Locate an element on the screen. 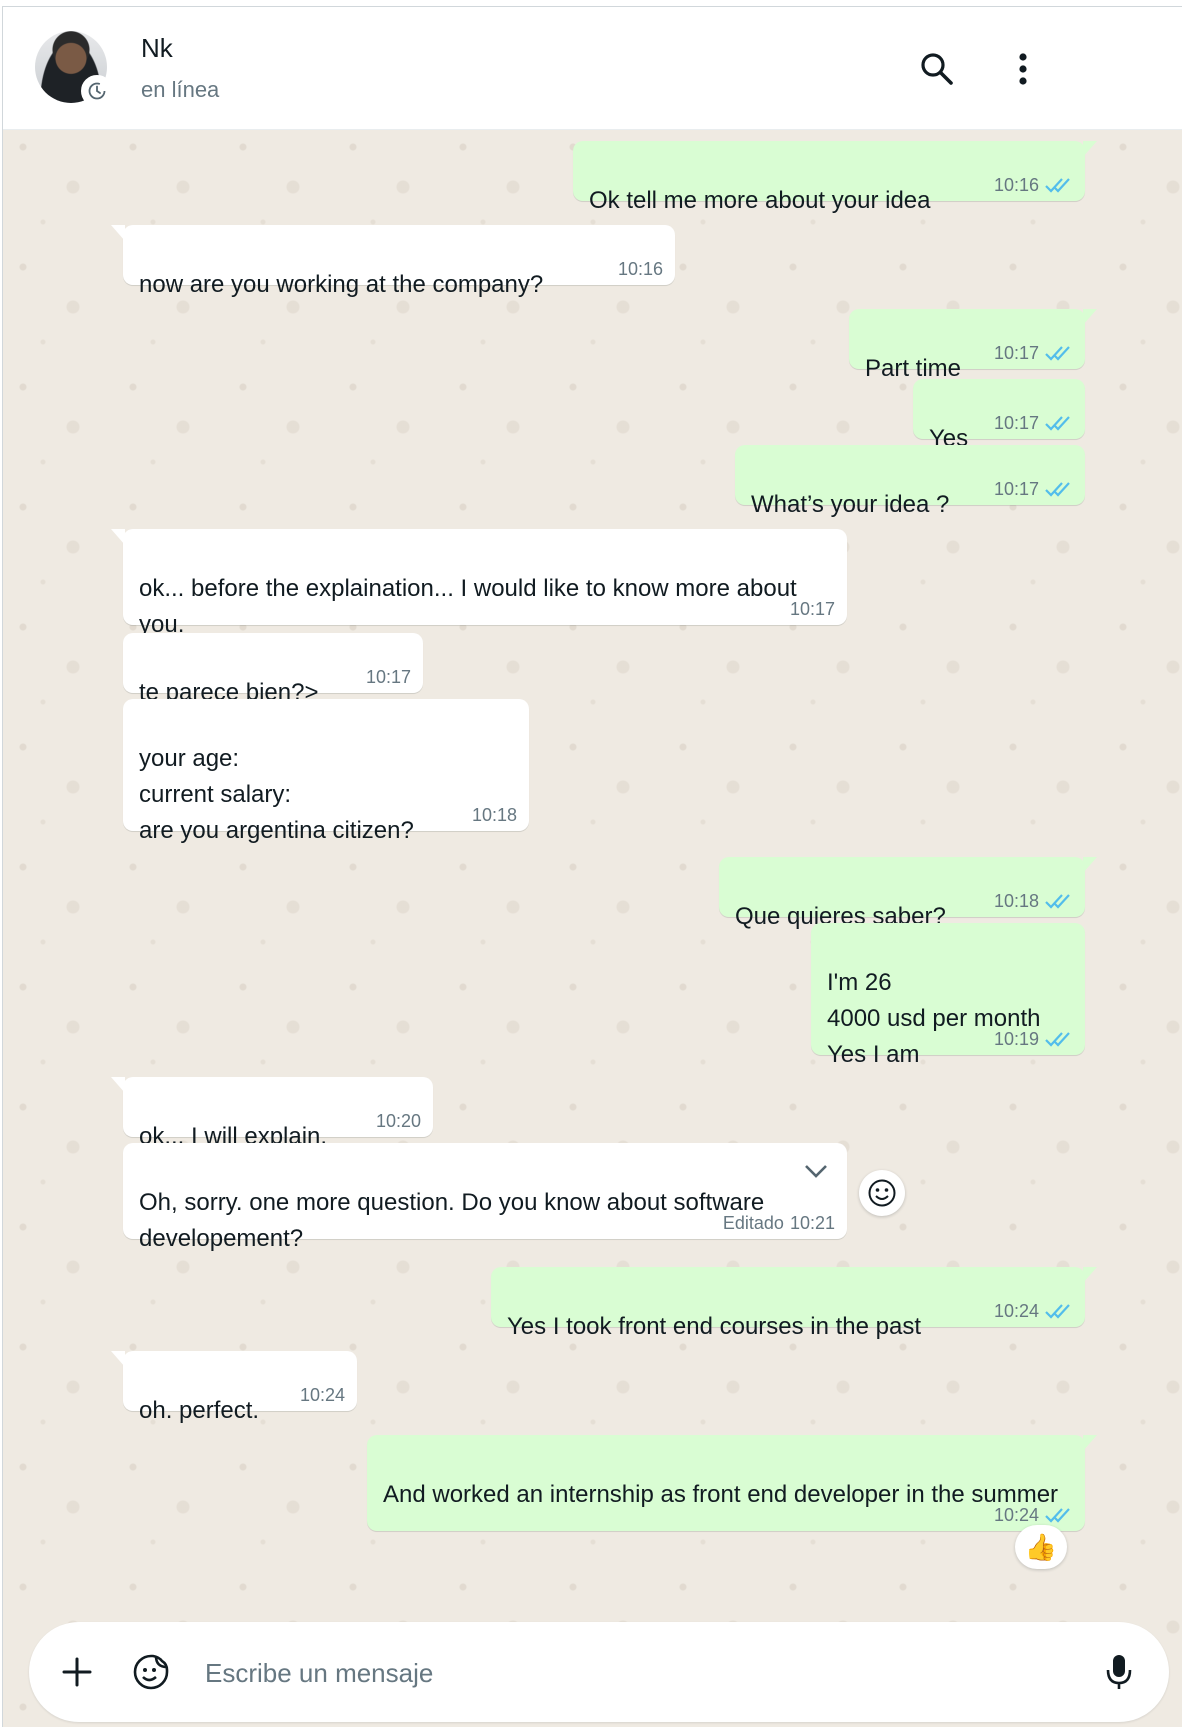 This screenshot has height=1727, width=1182. message-text: oh. perfect. is located at coordinates (199, 1410).